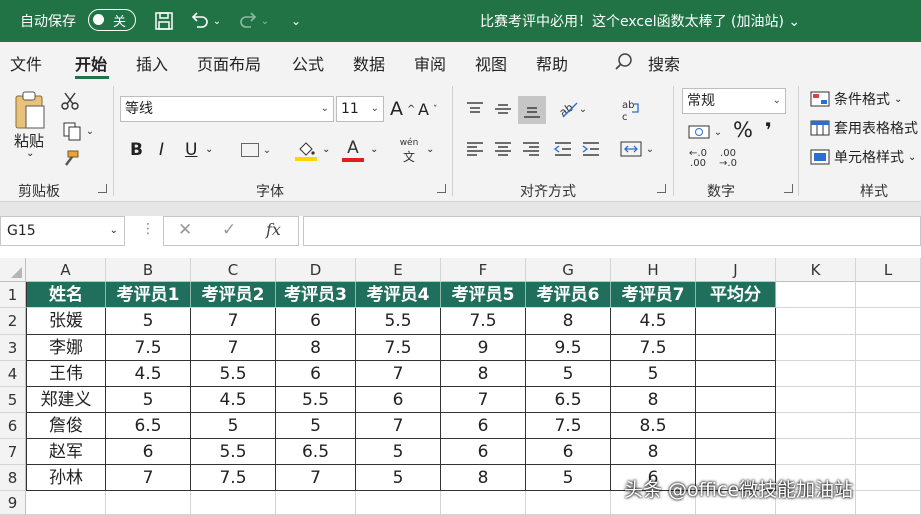 The image size is (921, 515). Describe the element at coordinates (612, 231) in the screenshot. I see `formula-input` at that location.